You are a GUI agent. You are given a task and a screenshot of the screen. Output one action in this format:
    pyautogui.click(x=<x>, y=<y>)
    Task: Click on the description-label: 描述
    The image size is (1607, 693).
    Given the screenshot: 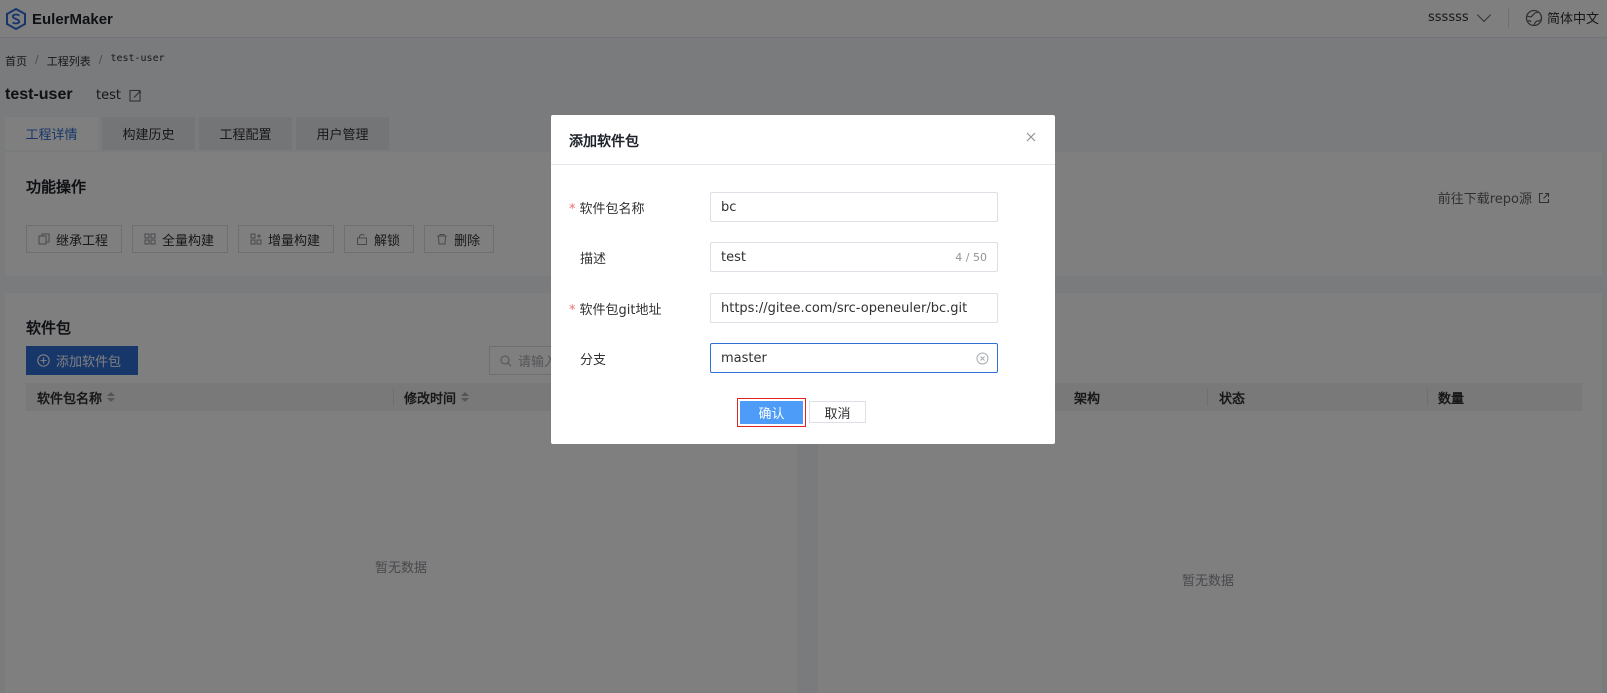 What is the action you would take?
    pyautogui.click(x=593, y=259)
    